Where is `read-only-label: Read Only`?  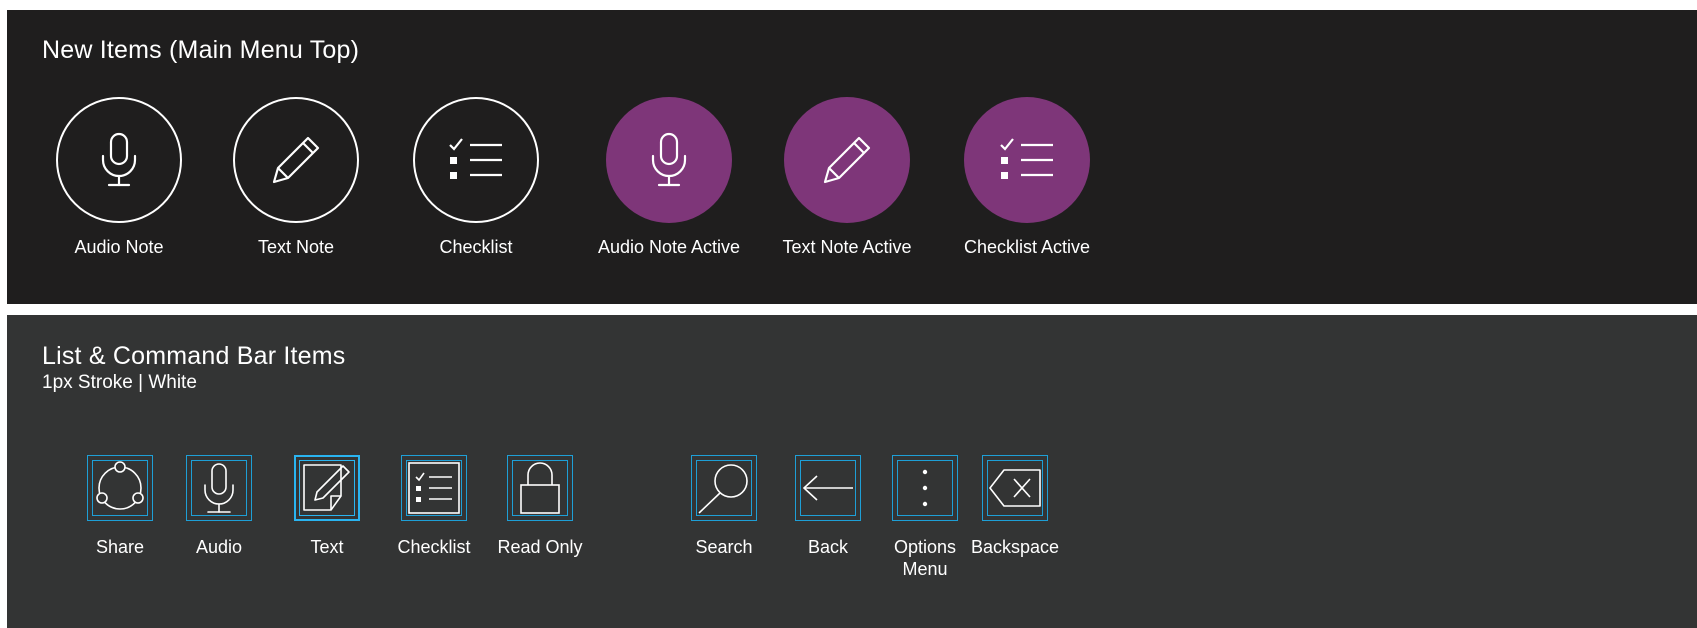 read-only-label: Read Only is located at coordinates (540, 547).